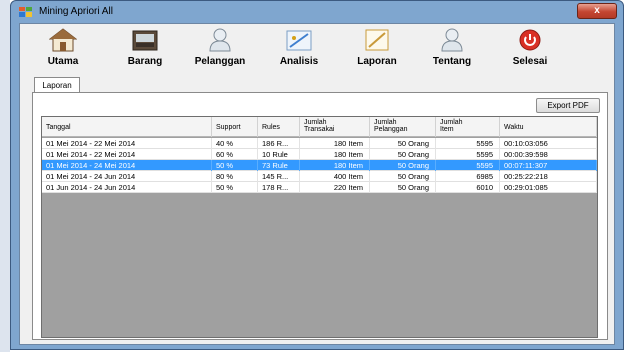 The height and width of the screenshot is (352, 627). What do you see at coordinates (235, 176) in the screenshot?
I see `cell-support: 80 %` at bounding box center [235, 176].